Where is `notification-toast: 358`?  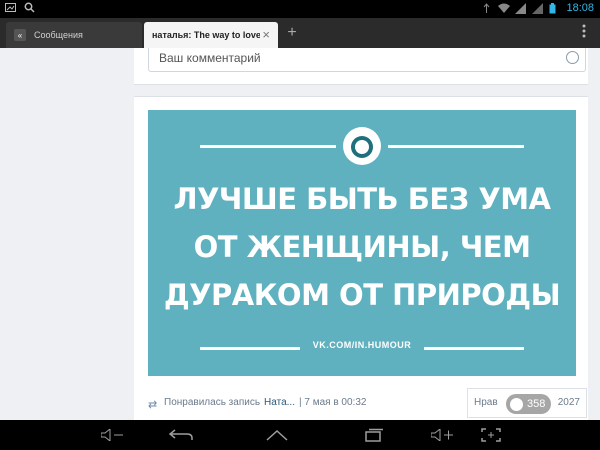 notification-toast: 358 is located at coordinates (529, 404).